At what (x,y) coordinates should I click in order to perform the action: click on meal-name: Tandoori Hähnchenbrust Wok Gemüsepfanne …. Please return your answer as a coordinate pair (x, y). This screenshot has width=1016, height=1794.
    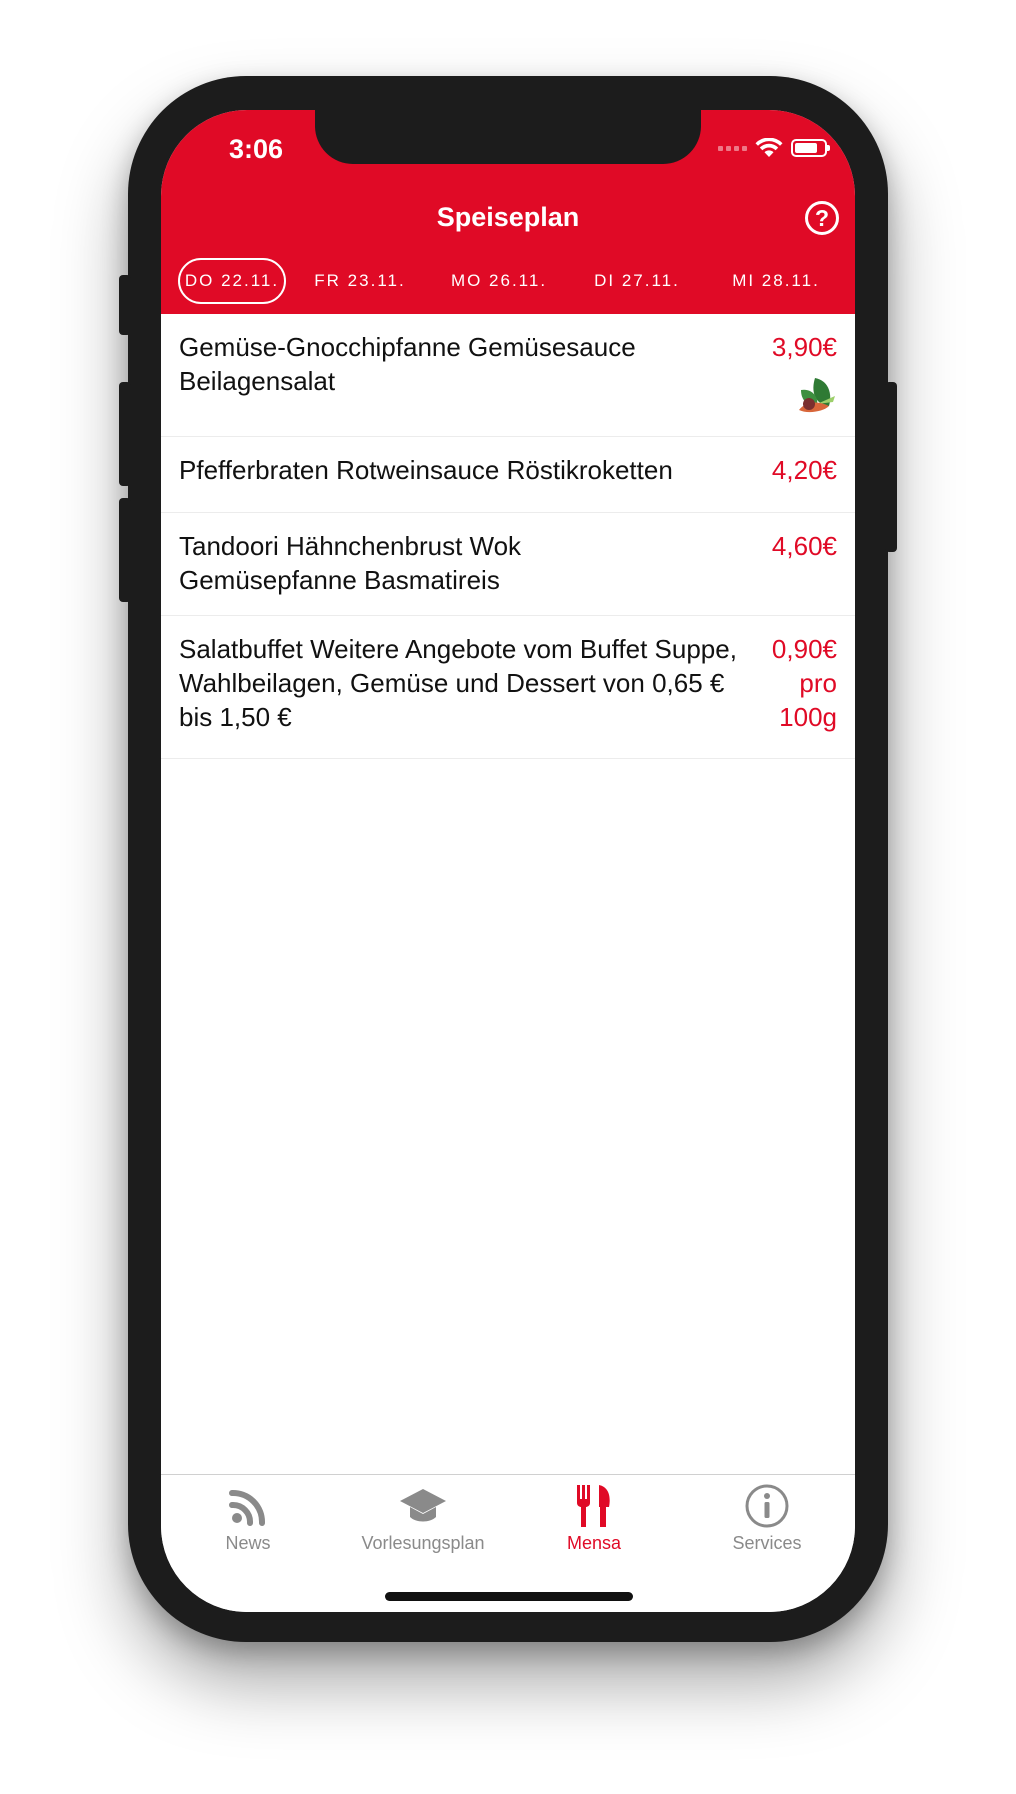
    Looking at the image, I should click on (350, 563).